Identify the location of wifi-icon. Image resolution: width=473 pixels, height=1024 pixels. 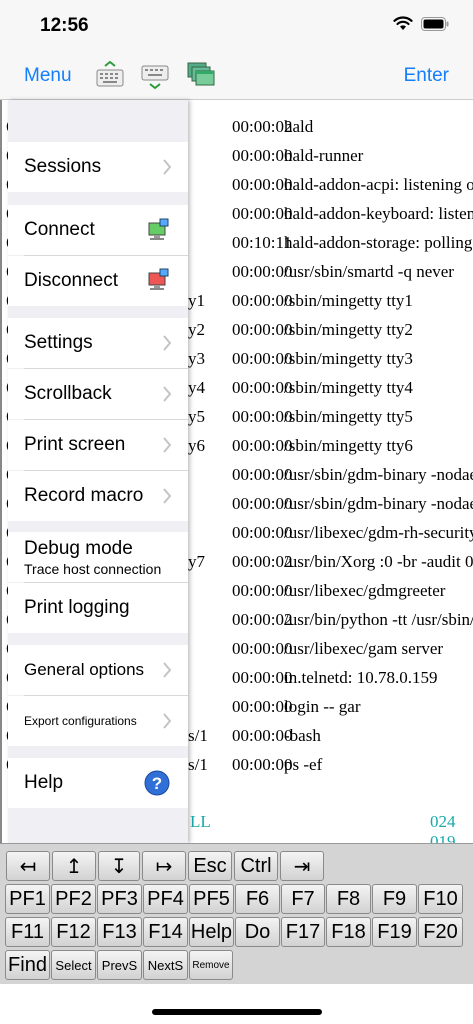
(403, 23).